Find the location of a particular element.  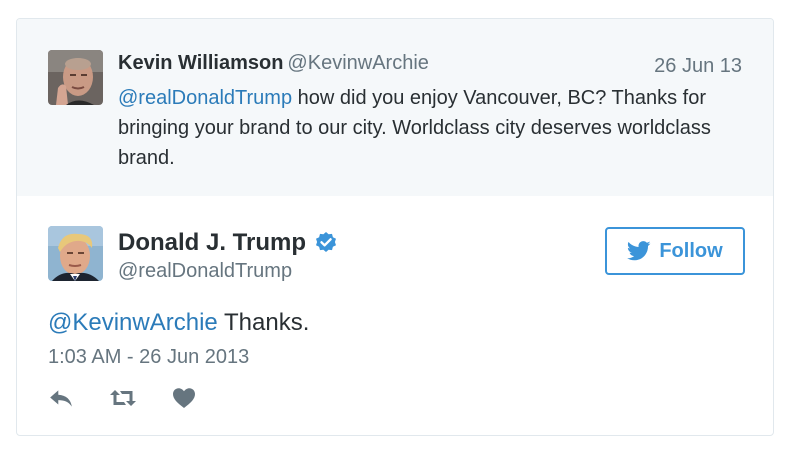

reply-icon is located at coordinates (61, 398).